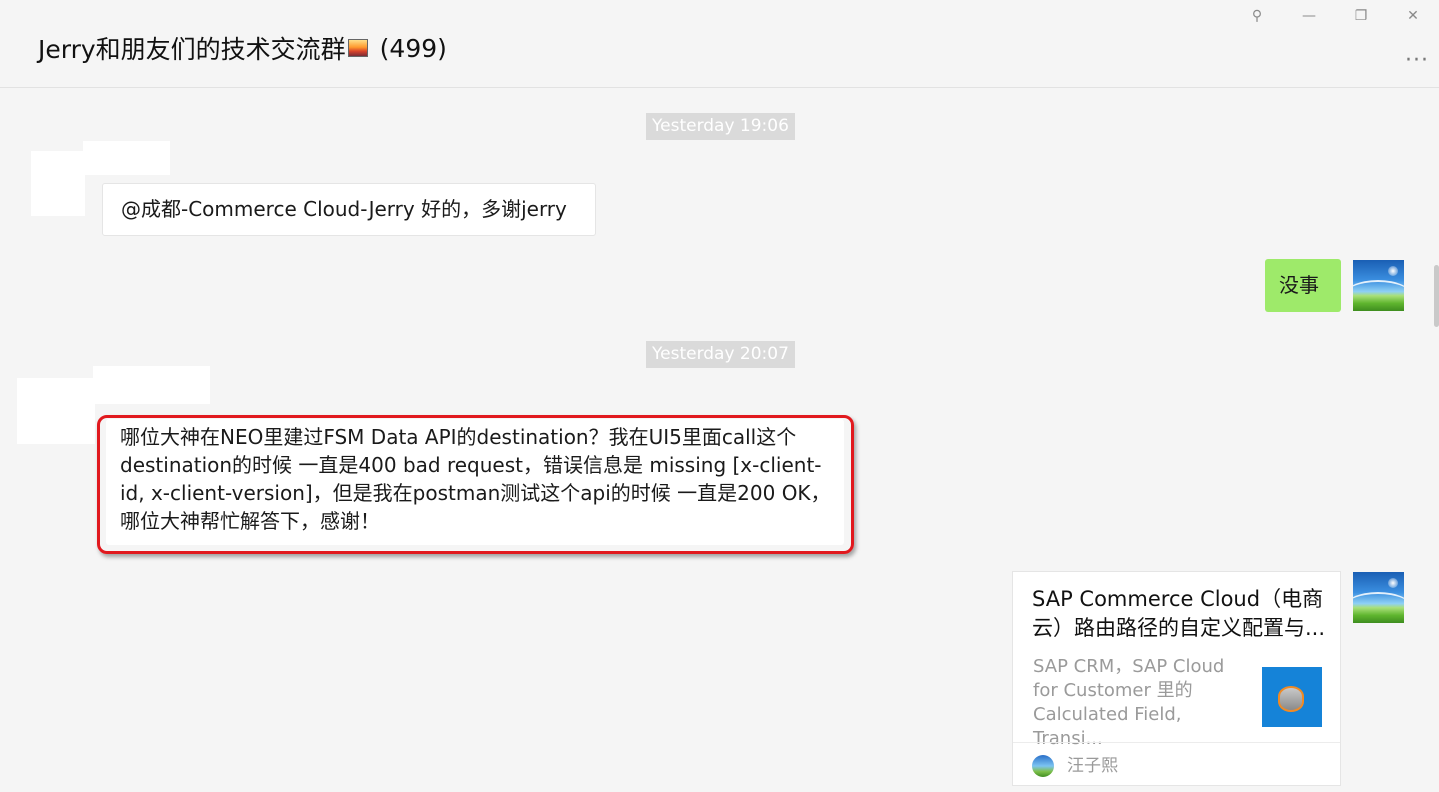 This screenshot has height=792, width=1439. Describe the element at coordinates (1043, 766) in the screenshot. I see `source-avatar-icon` at that location.